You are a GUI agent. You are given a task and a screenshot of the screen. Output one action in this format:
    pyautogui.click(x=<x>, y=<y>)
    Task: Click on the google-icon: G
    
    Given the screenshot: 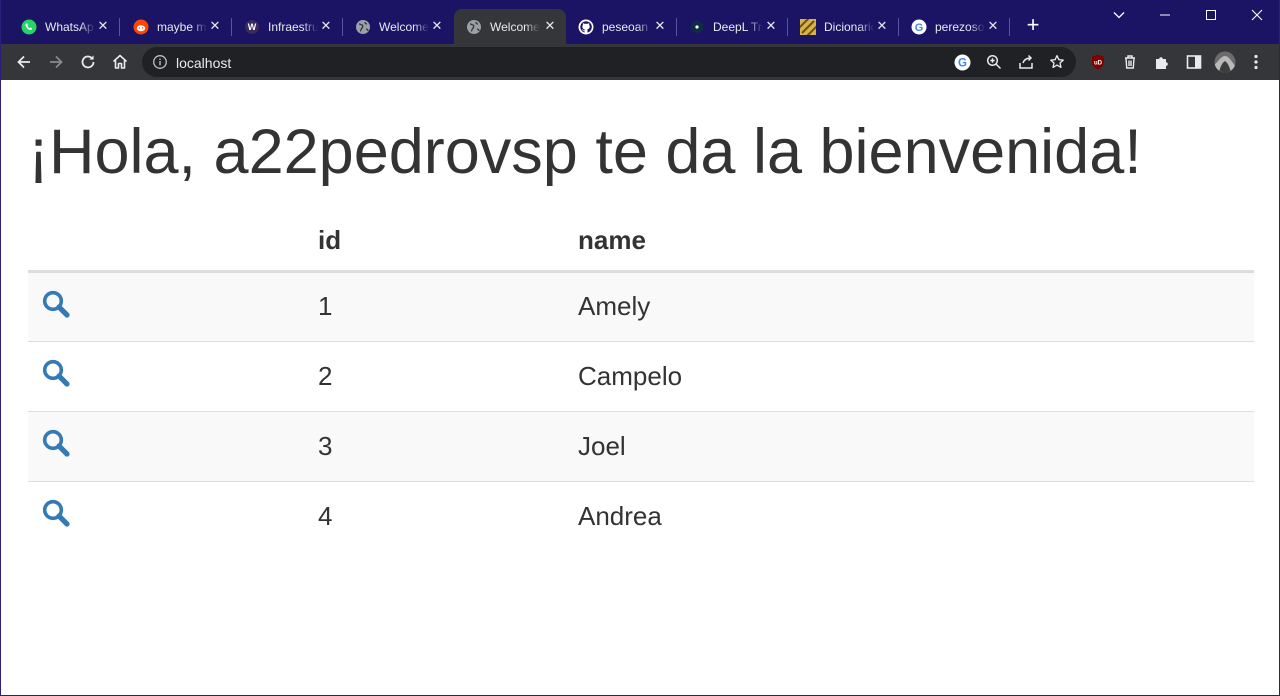 What is the action you would take?
    pyautogui.click(x=919, y=27)
    